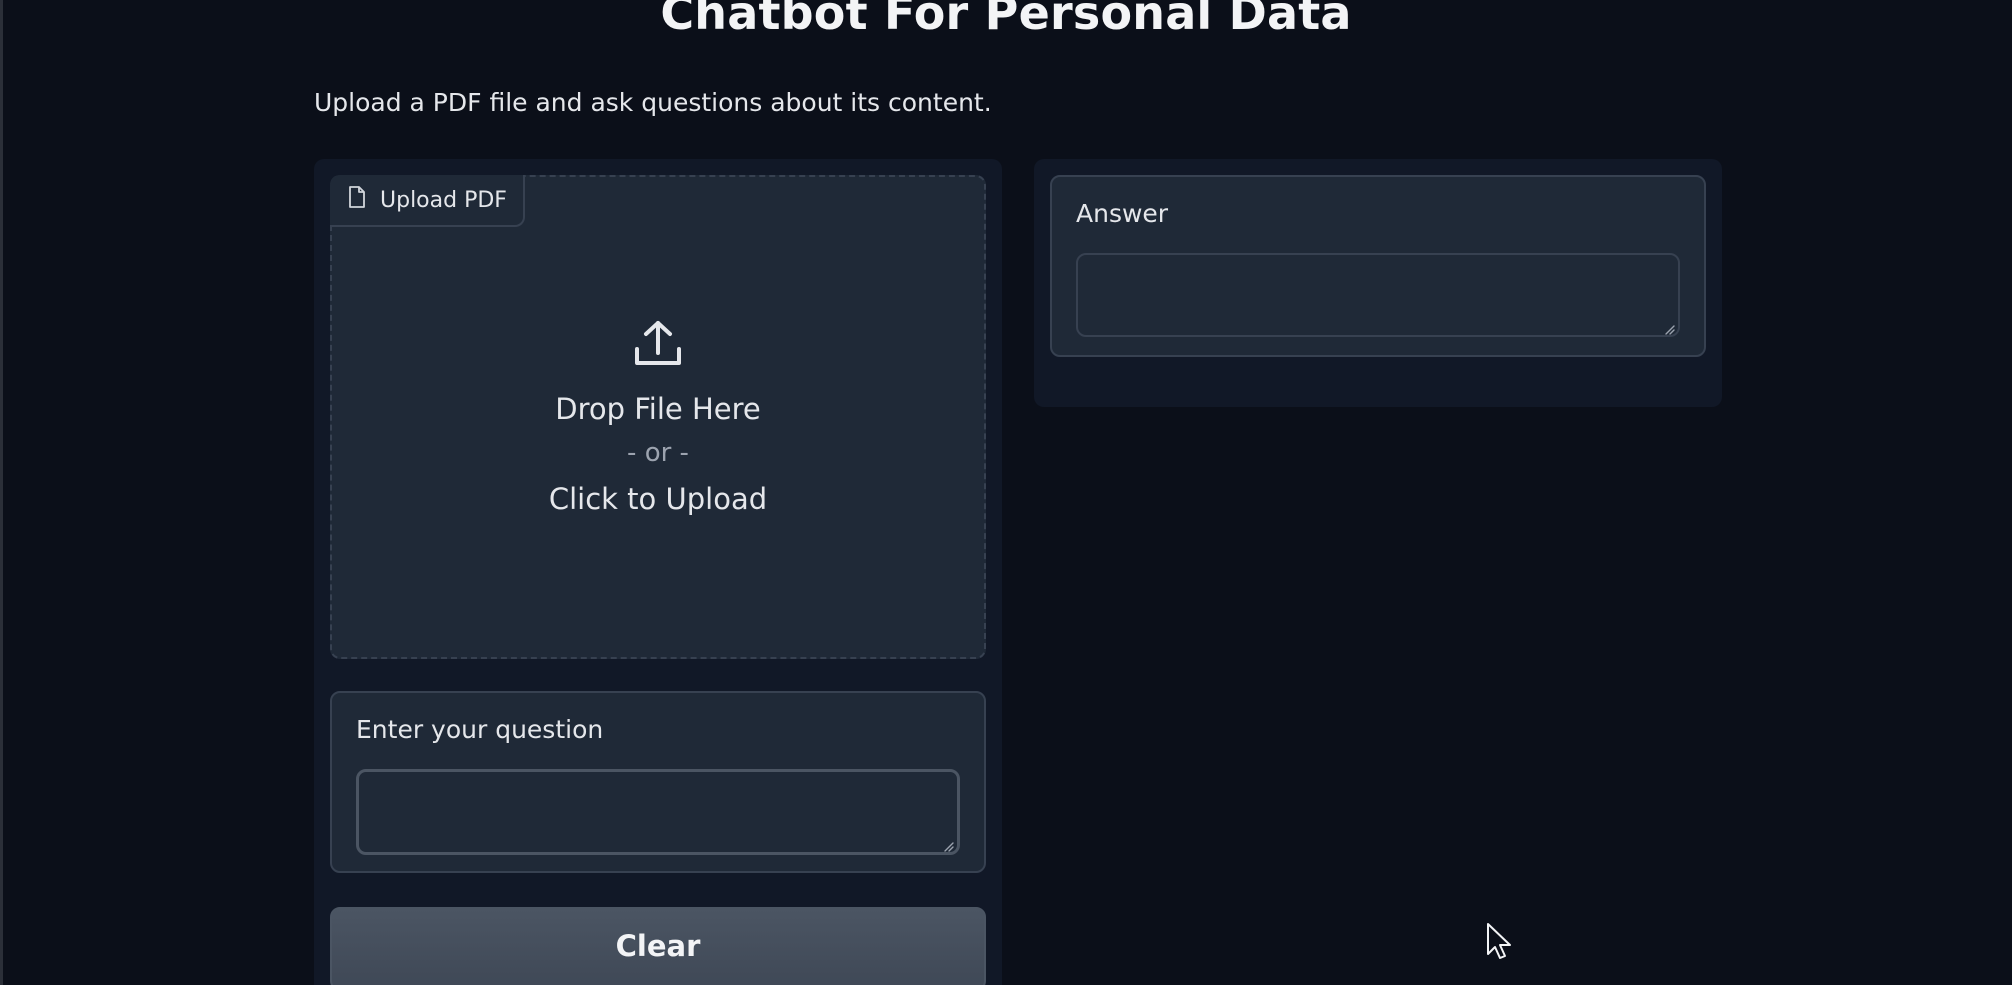 This screenshot has height=985, width=2012. I want to click on upload-prompt: Drop File Here - or - Click to Upload, so click(658, 418).